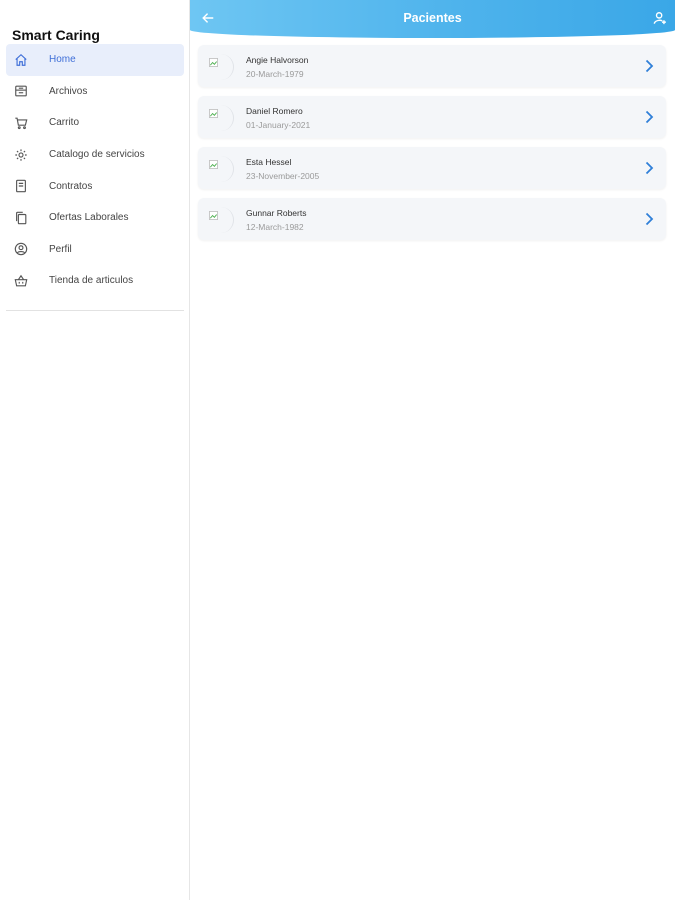 This screenshot has height=900, width=675. What do you see at coordinates (432, 117) in the screenshot?
I see `patient-card: Daniel Romero 01-January-2021` at bounding box center [432, 117].